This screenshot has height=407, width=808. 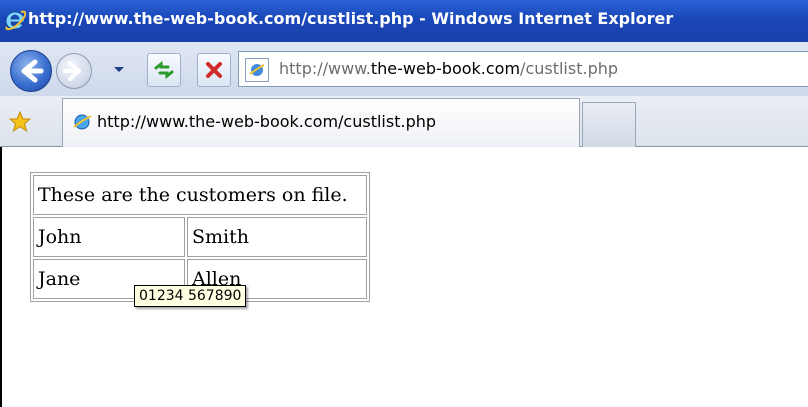 I want to click on forward-icon, so click(x=72, y=71).